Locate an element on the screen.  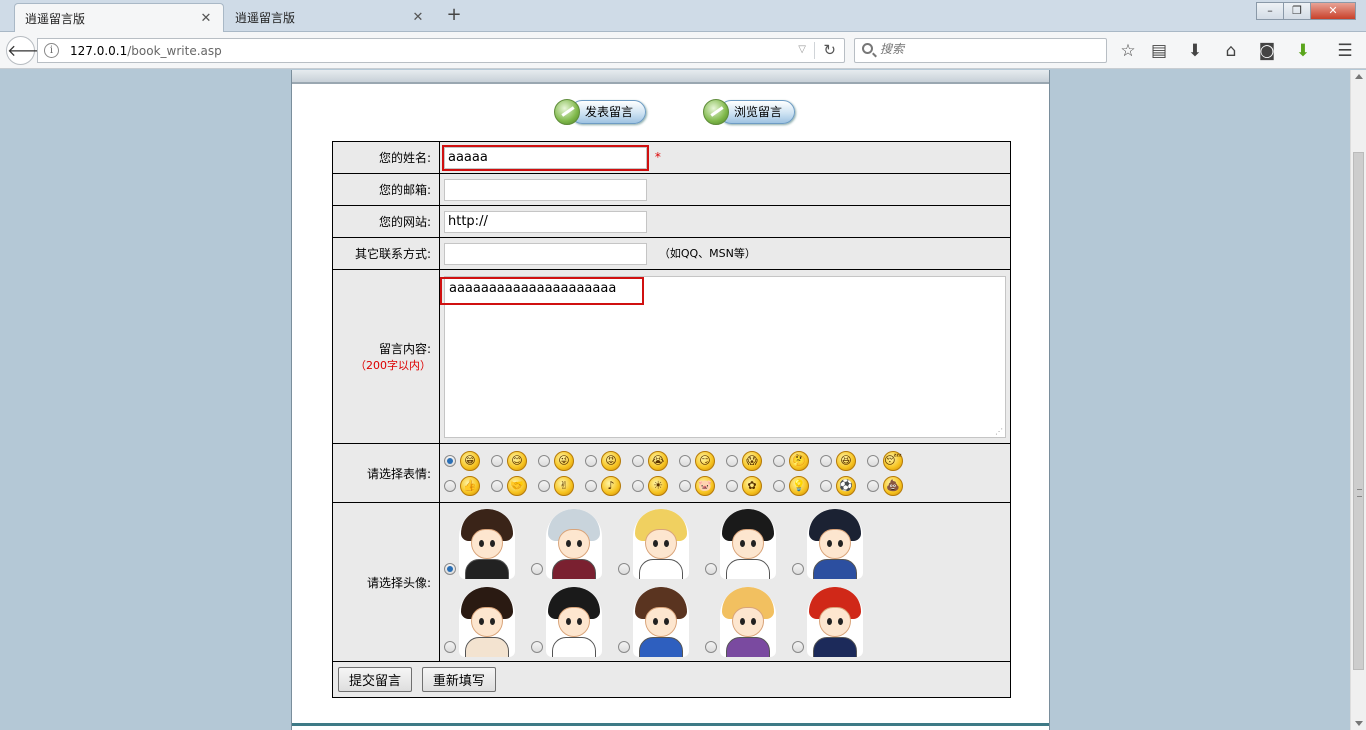
addon-download-icon: ⬇ is located at coordinates (1303, 51).